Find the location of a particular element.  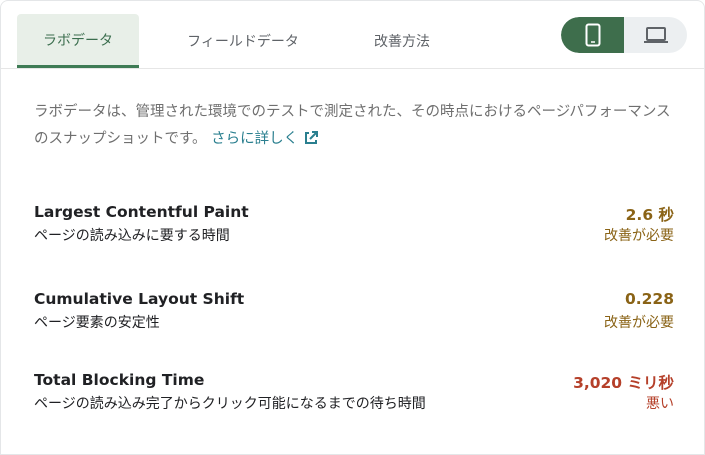

tab-lab-data: ラボデータ is located at coordinates (78, 41).